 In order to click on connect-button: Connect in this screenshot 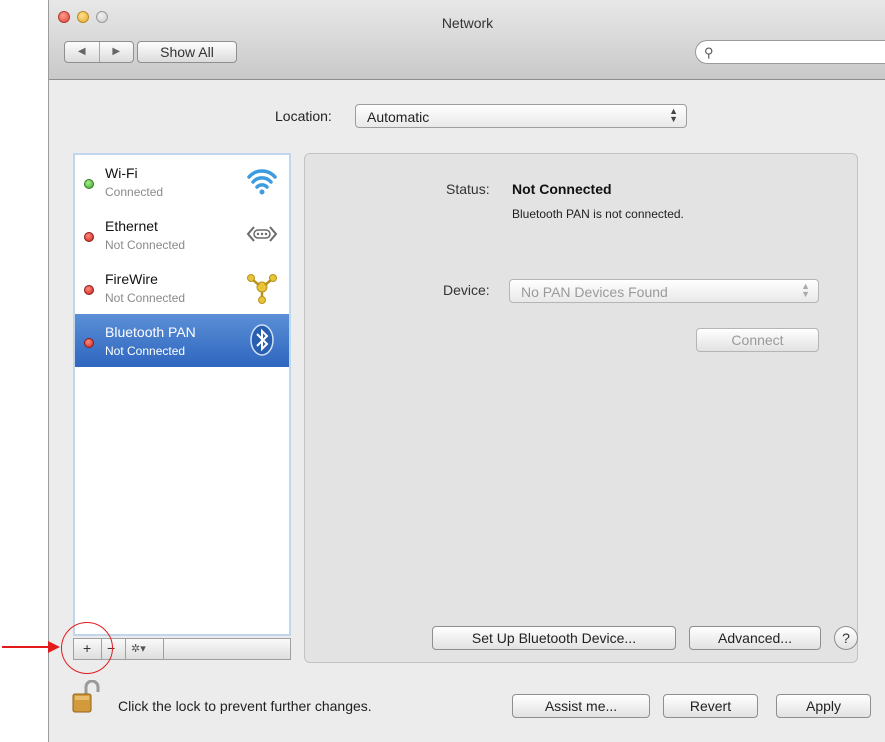, I will do `click(757, 340)`.